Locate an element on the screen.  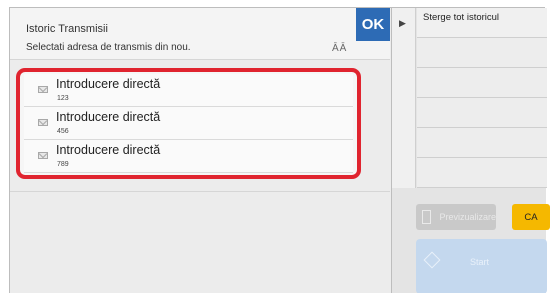
start-icon is located at coordinates (432, 260).